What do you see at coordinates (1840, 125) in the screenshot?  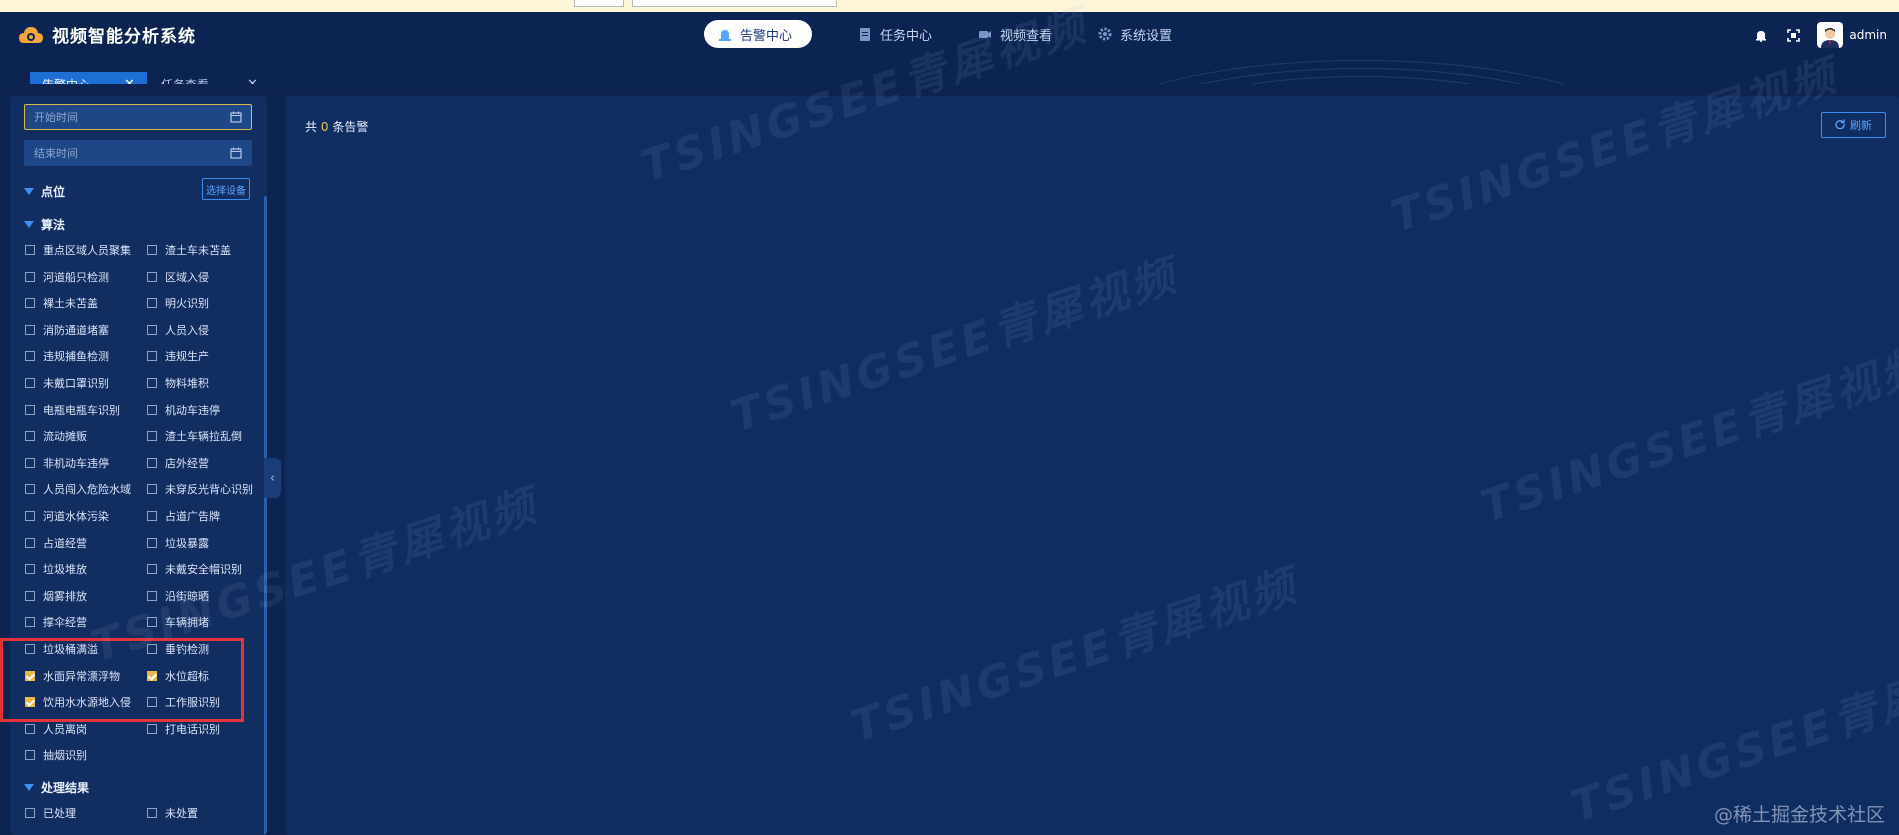 I see `refresh-icon` at bounding box center [1840, 125].